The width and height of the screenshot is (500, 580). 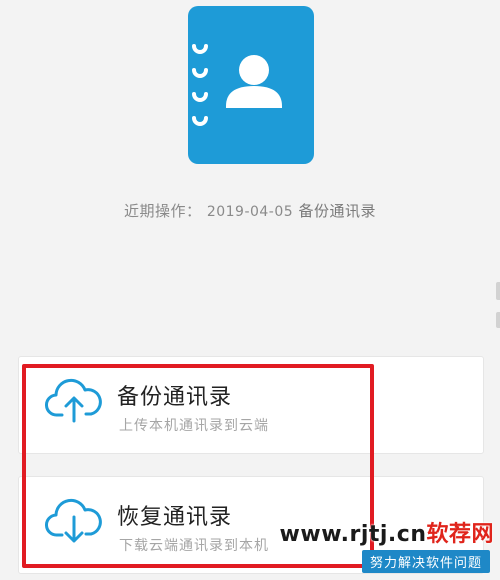 What do you see at coordinates (251, 85) in the screenshot?
I see `contacts-book-icon` at bounding box center [251, 85].